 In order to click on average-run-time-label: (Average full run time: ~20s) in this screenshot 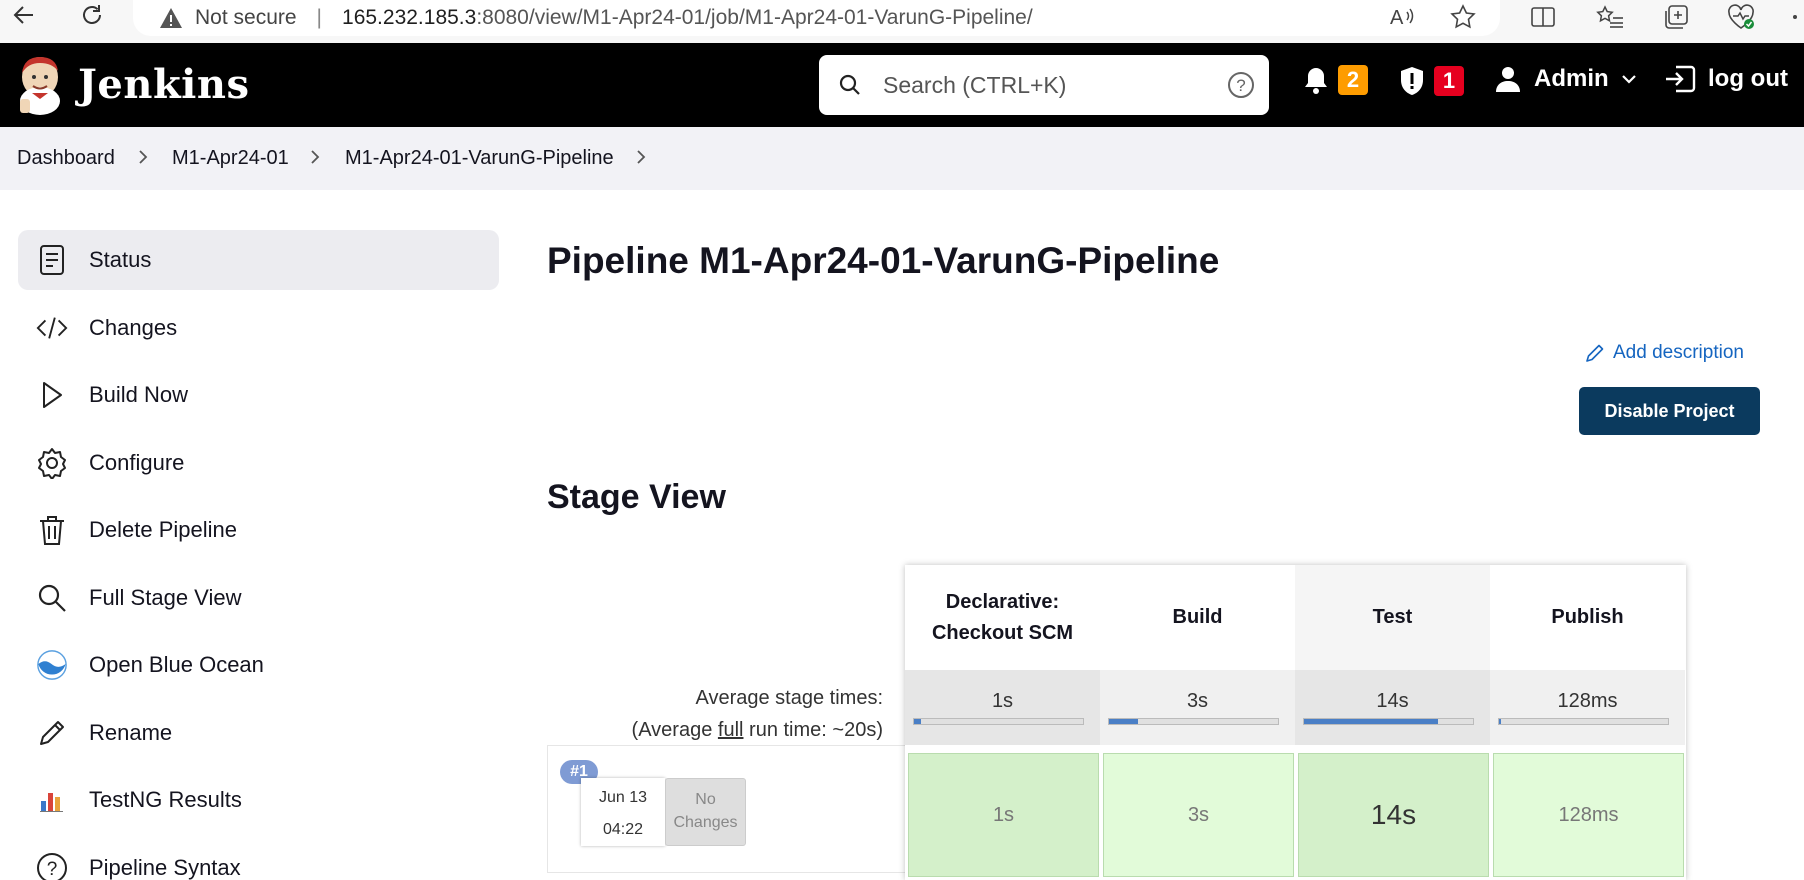, I will do `click(703, 730)`.